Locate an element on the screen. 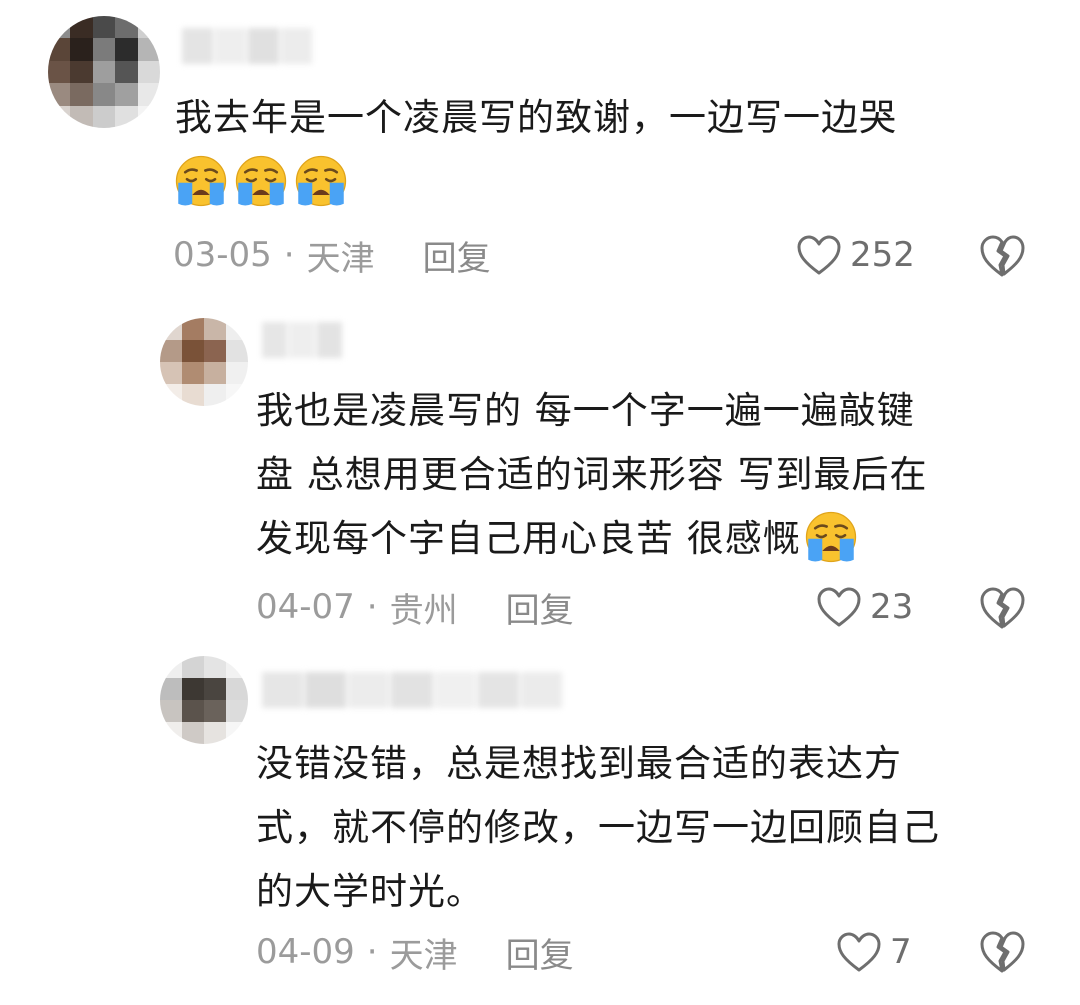 The width and height of the screenshot is (1080, 1005). comment-line: 发现每个字自己用心良苦 很感慨 is located at coordinates (592, 539).